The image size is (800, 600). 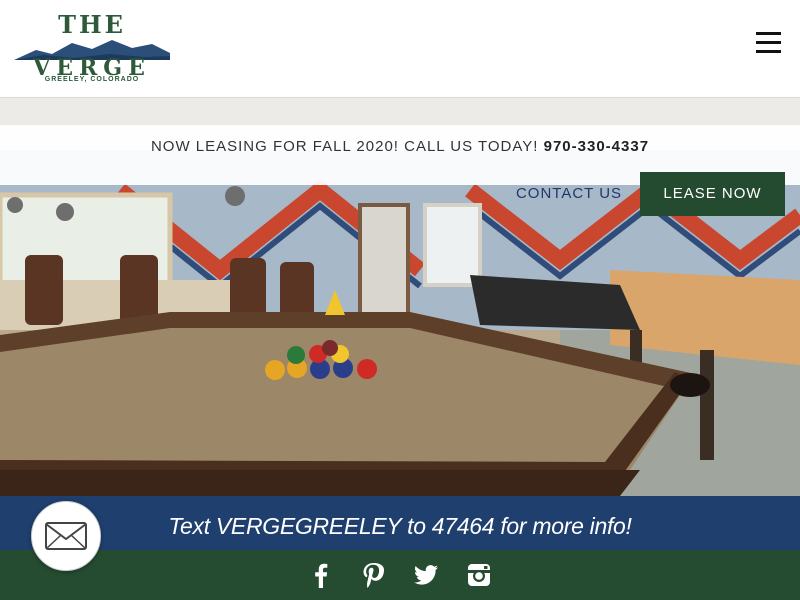 I want to click on contact-us-link: CONTACT US, so click(x=569, y=194).